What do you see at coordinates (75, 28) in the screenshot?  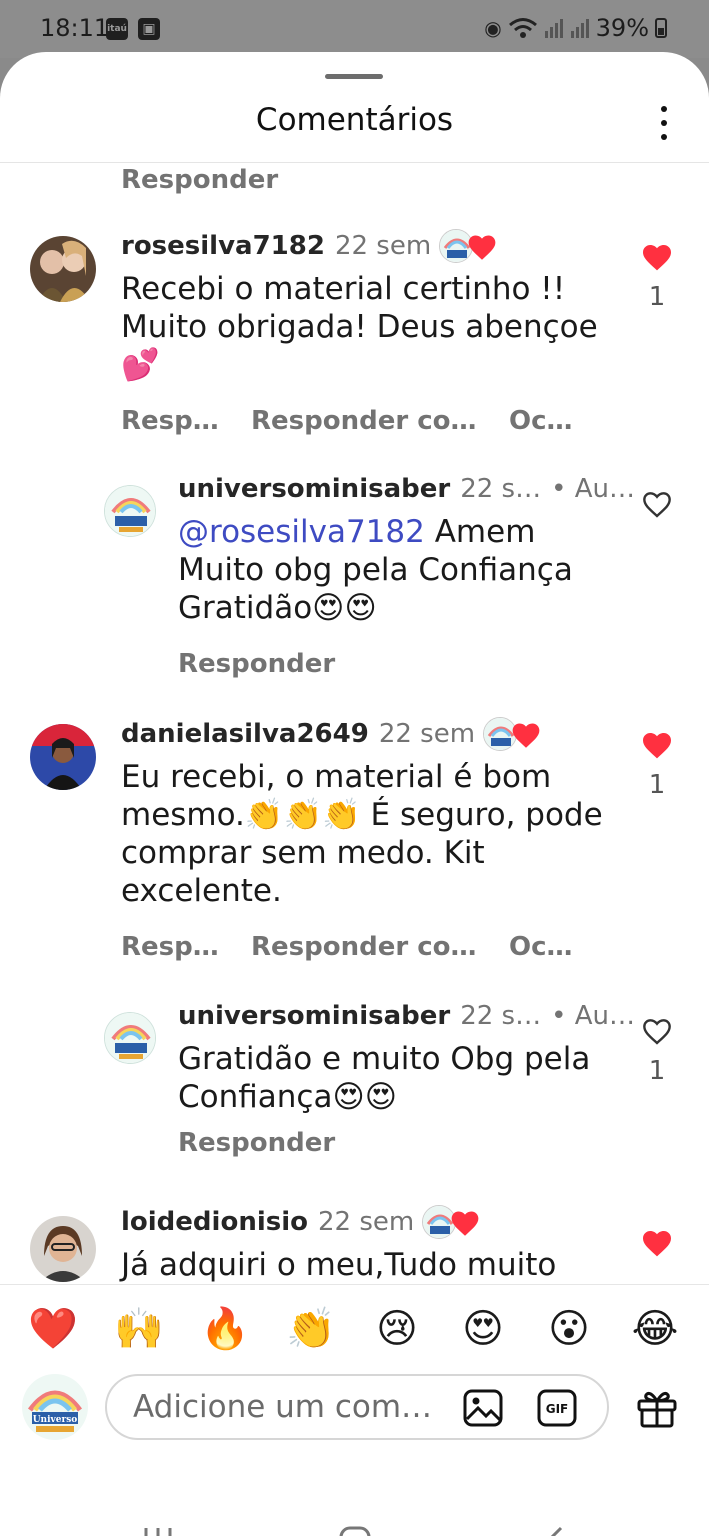 I see `status-time: 18:11` at bounding box center [75, 28].